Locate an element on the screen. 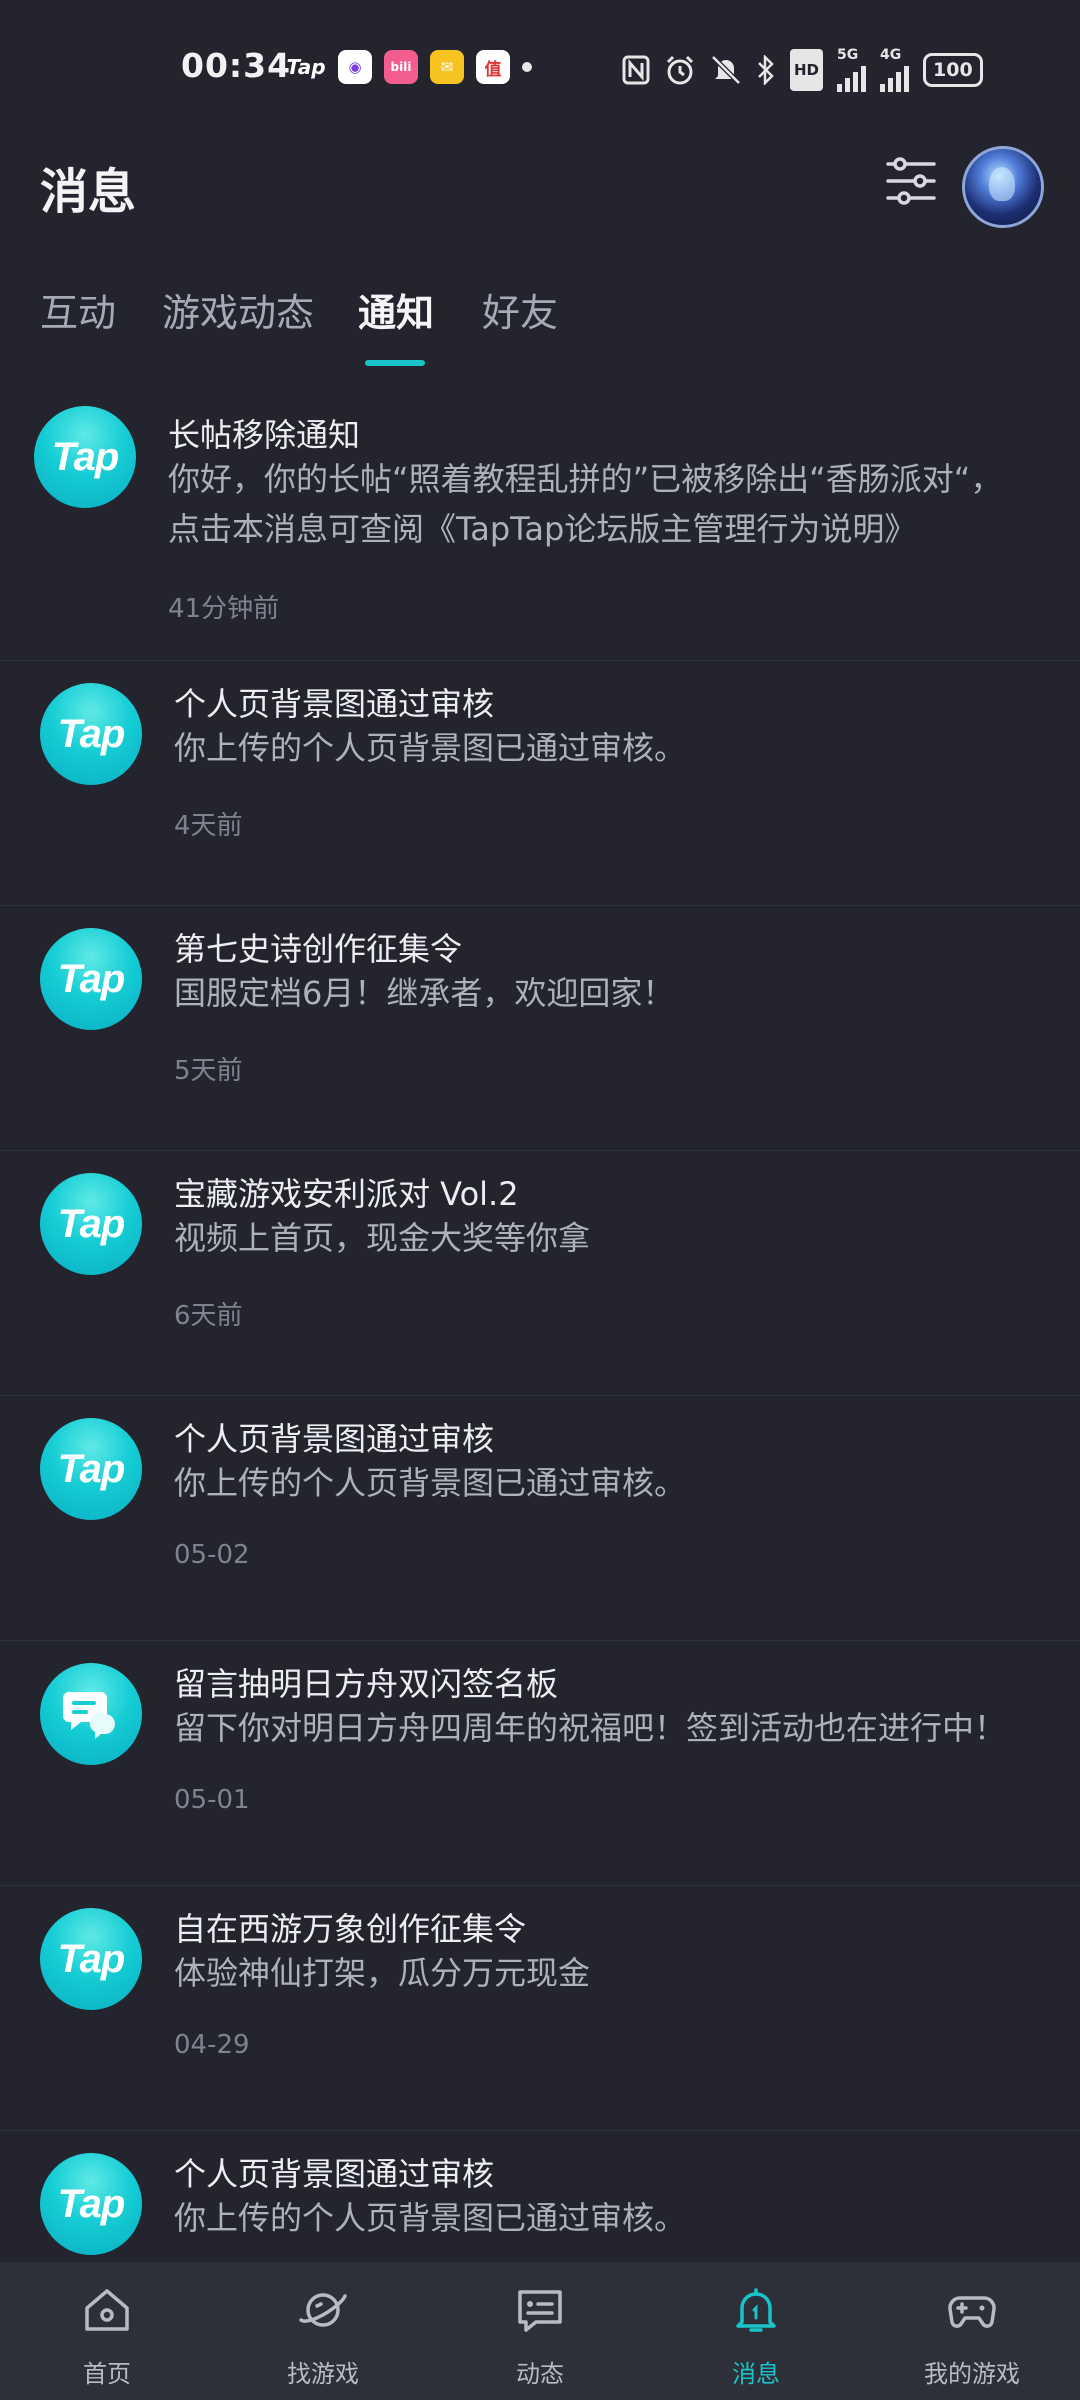 The width and height of the screenshot is (1080, 2400). notification-time: 05-02 is located at coordinates (212, 1555).